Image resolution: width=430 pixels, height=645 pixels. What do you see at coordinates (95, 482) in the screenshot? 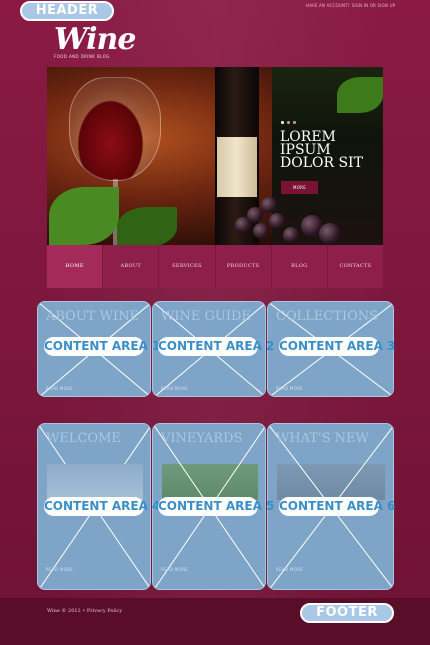
I see `content-image` at bounding box center [95, 482].